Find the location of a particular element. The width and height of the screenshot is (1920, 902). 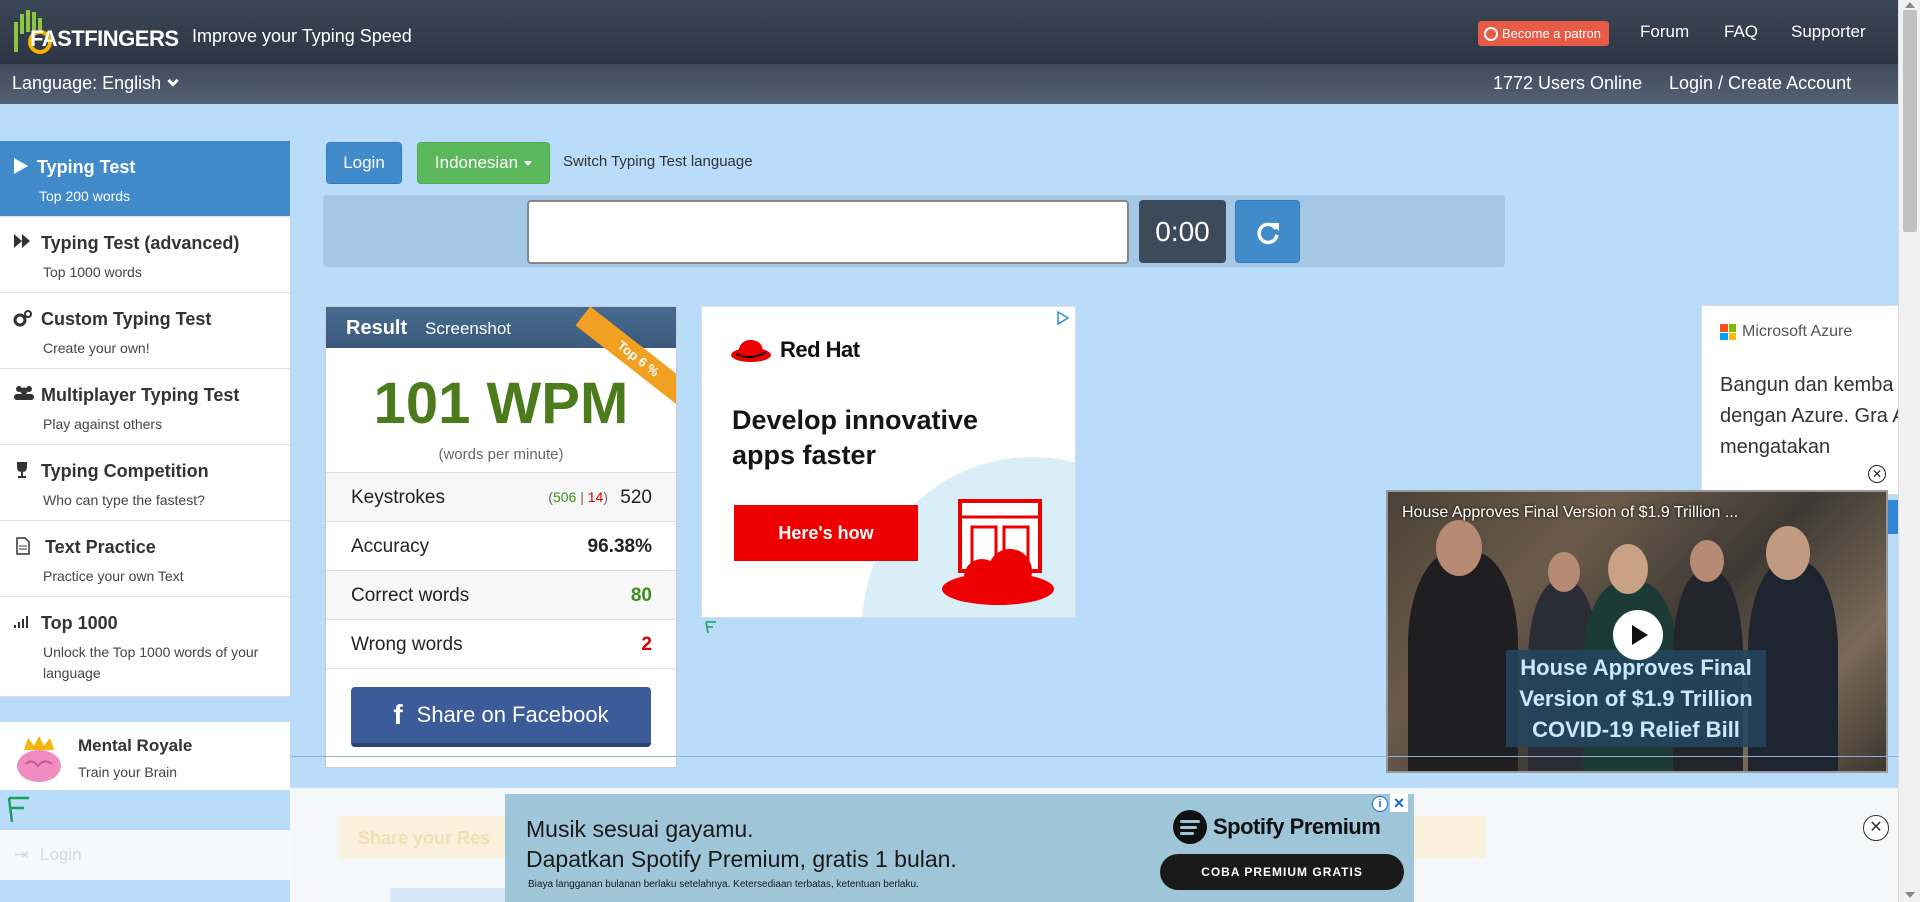

caret-down-icon is located at coordinates (528, 163).